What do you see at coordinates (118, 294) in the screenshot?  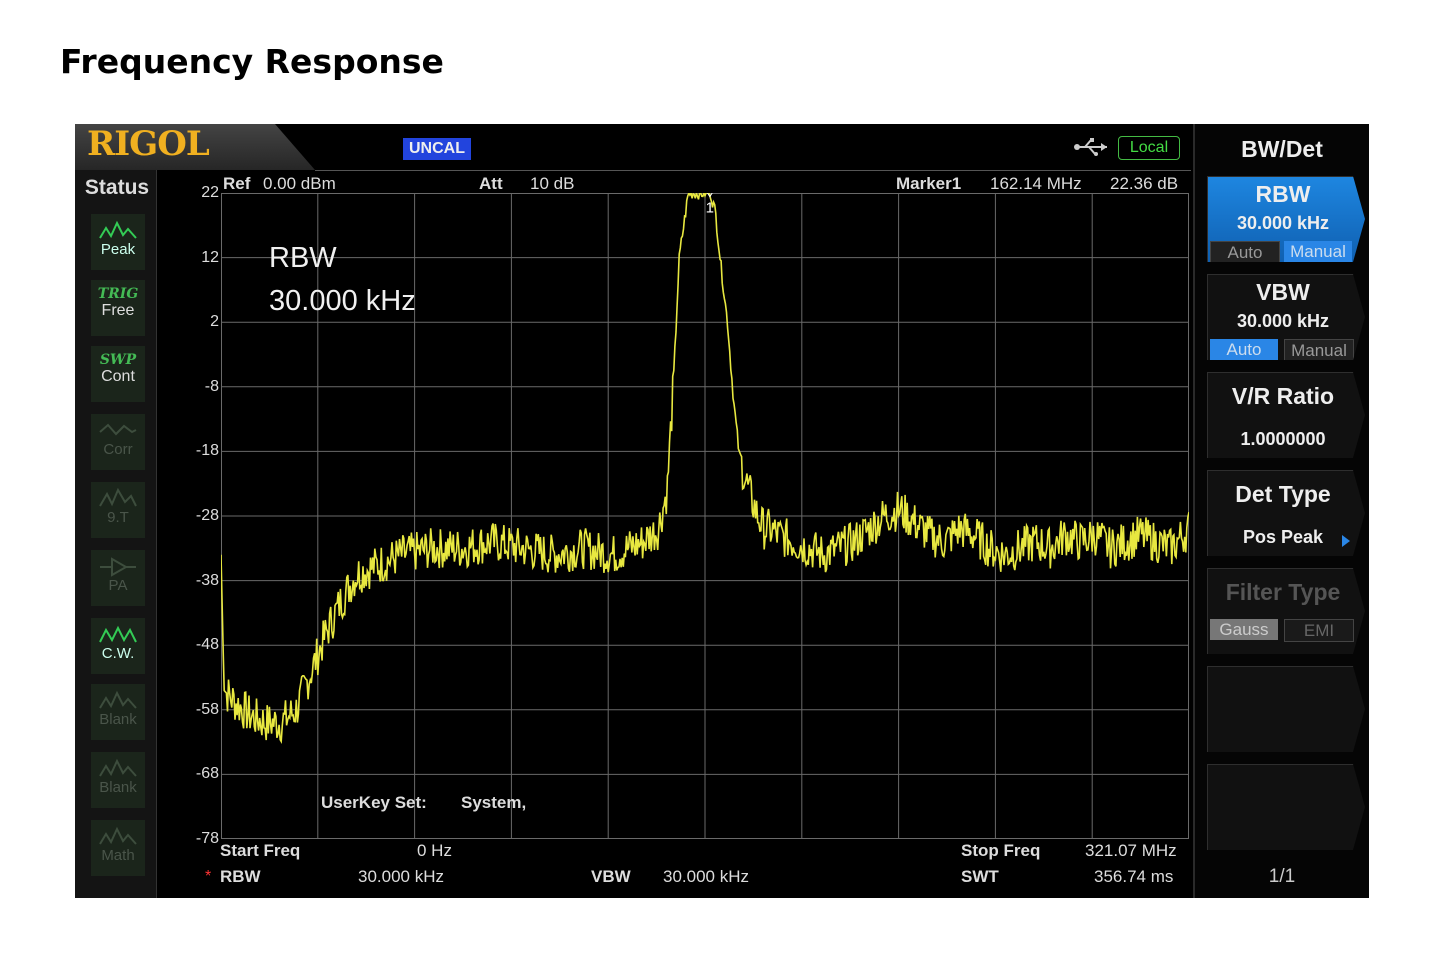 I see `status-trig-top: TRIG` at bounding box center [118, 294].